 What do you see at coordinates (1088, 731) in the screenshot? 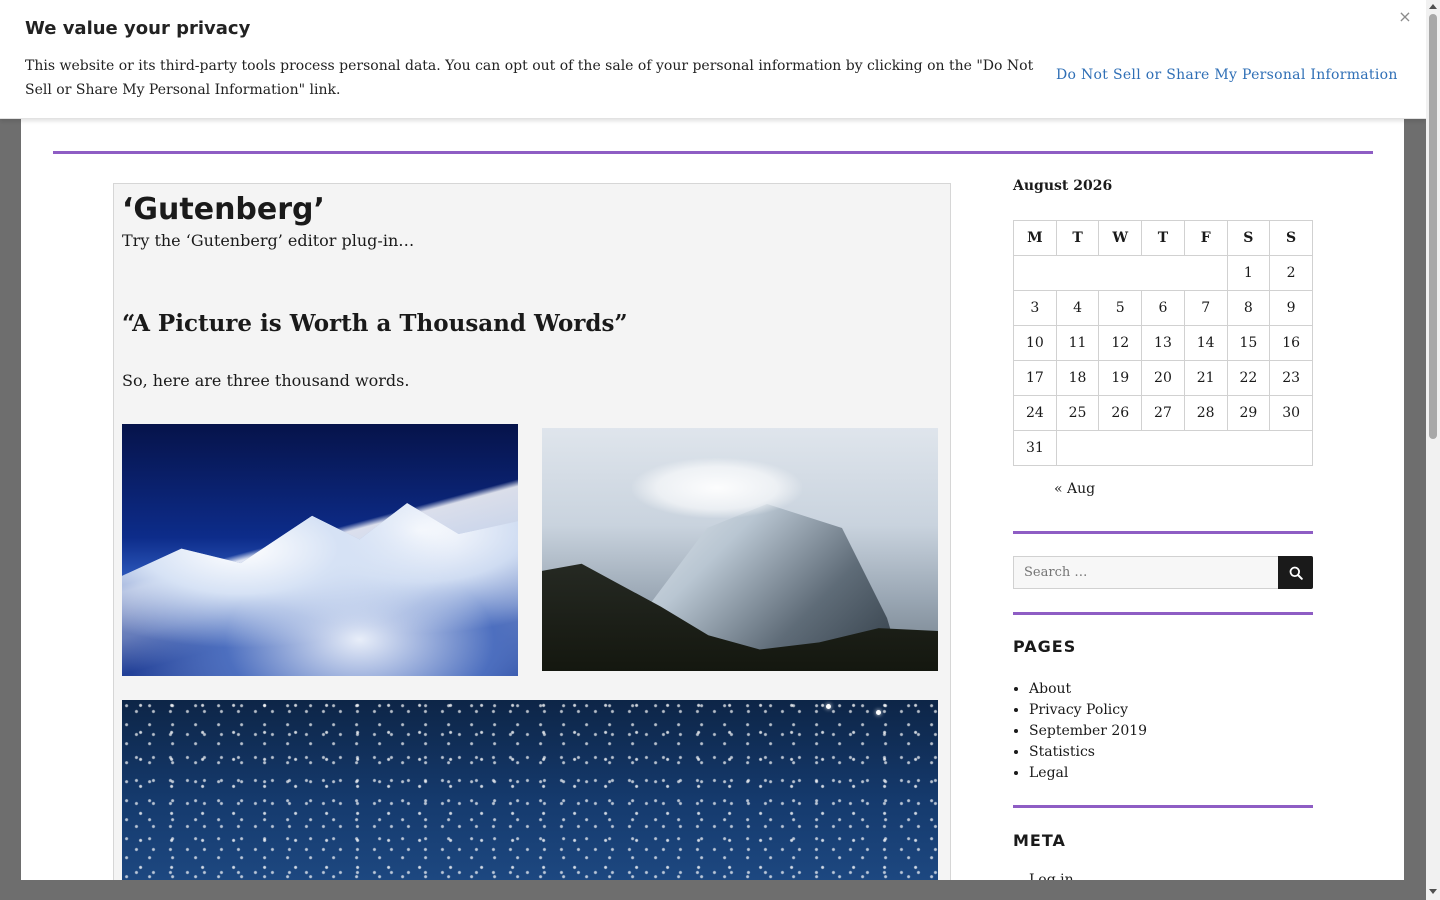
I see `pages-list-item: September 2019` at bounding box center [1088, 731].